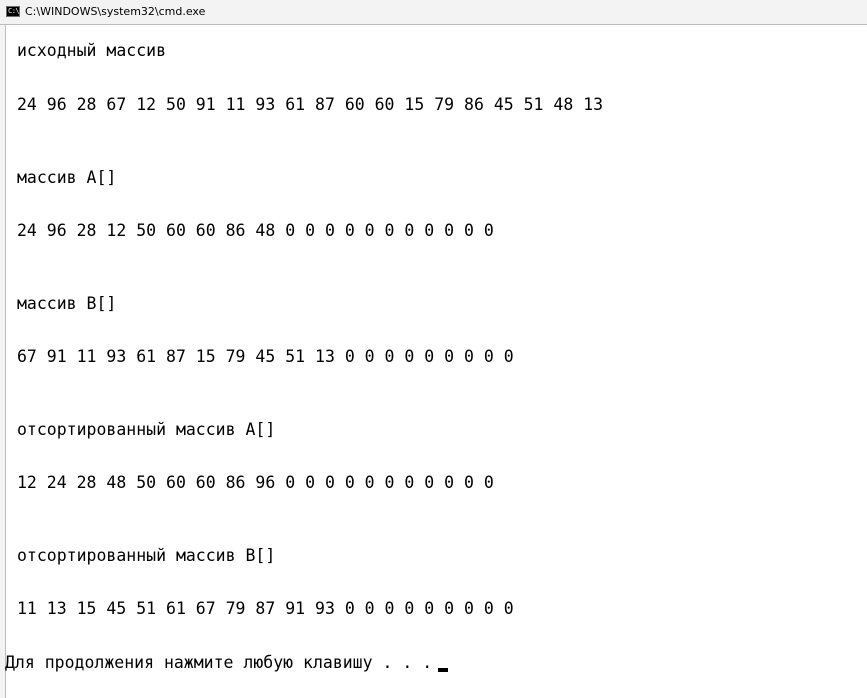 This screenshot has height=698, width=867. I want to click on cmd-icon-glyph: C:\, so click(14, 11).